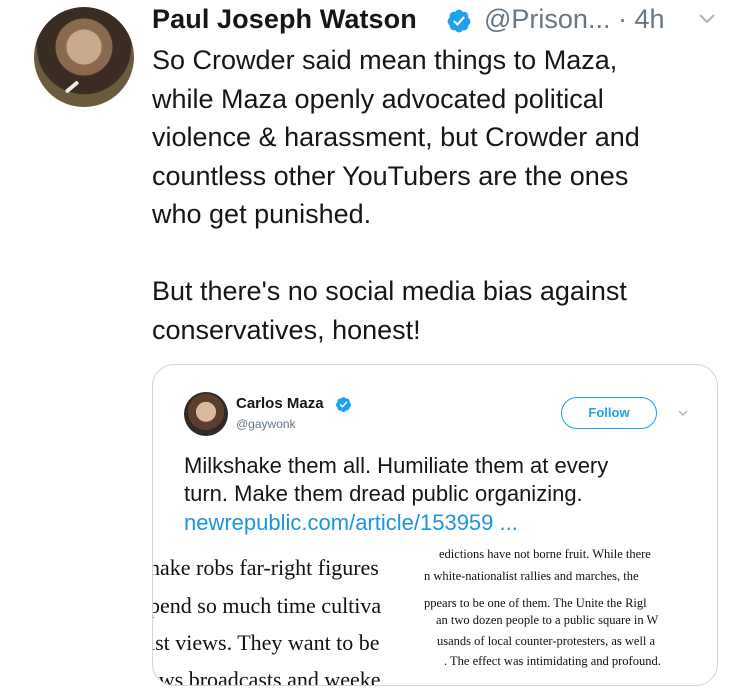 Image resolution: width=750 pixels, height=691 pixels. I want to click on article-line: ist views. They want to be, so click(266, 642).